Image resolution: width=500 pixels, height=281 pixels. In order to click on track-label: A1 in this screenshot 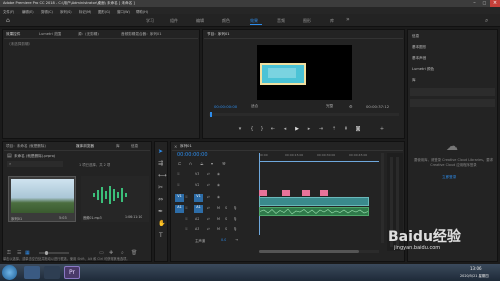, I will do `click(198, 209)`.